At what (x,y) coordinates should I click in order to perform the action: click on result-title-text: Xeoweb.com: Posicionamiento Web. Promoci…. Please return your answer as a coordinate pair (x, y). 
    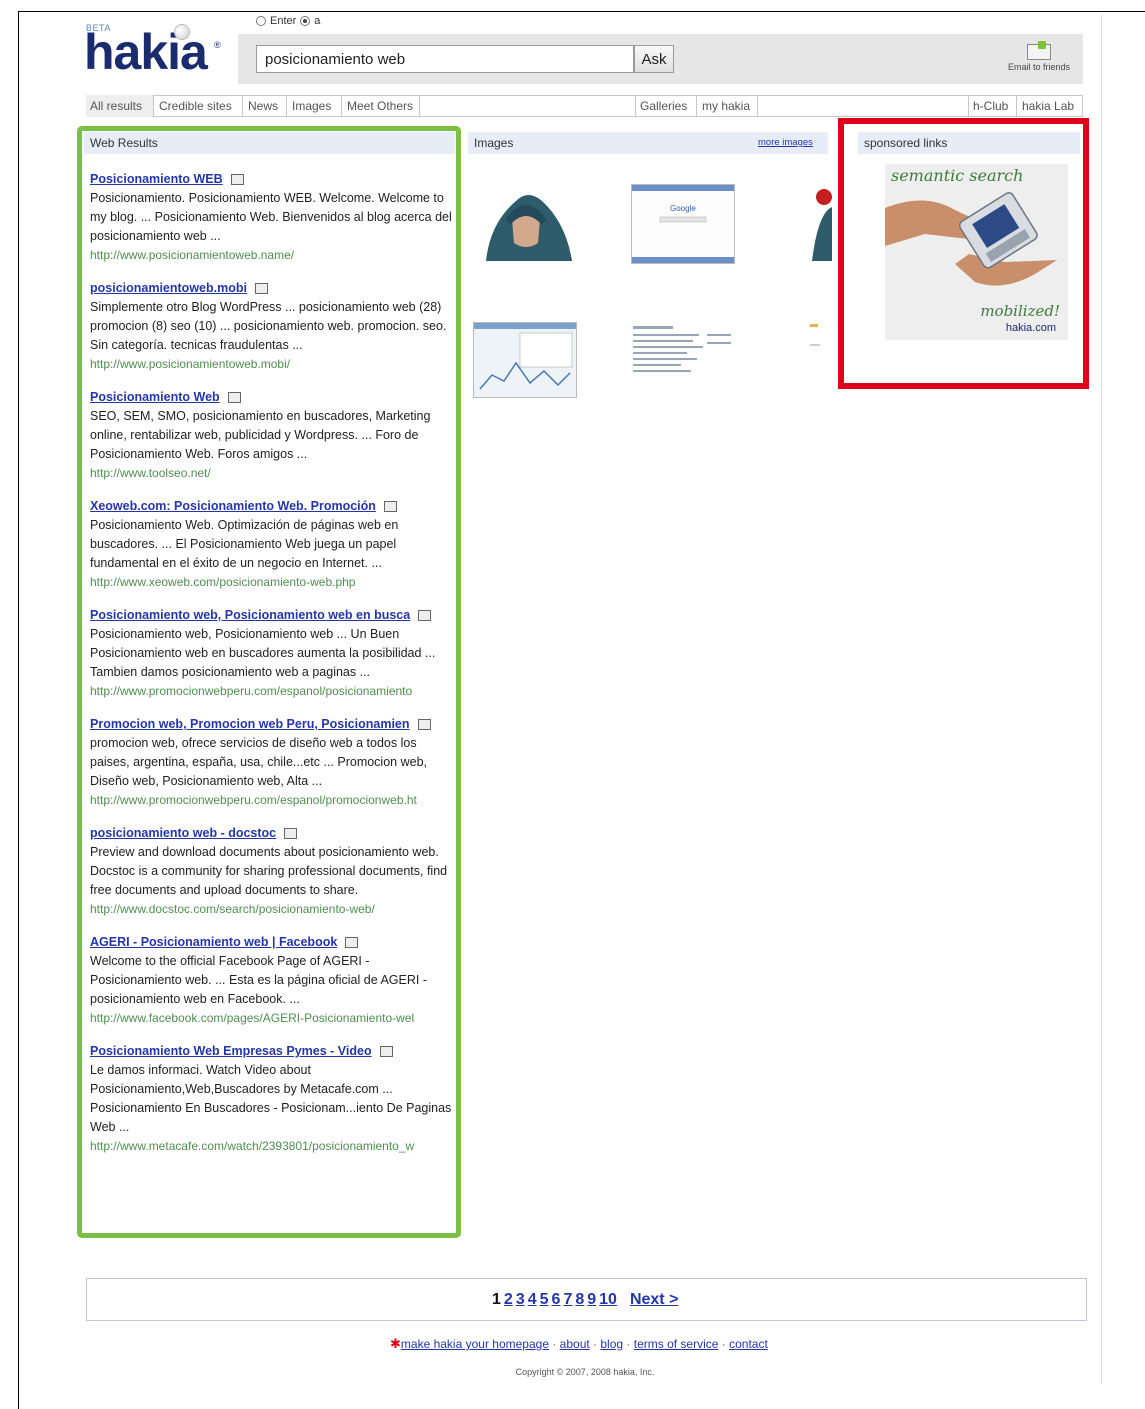
    Looking at the image, I should click on (233, 506).